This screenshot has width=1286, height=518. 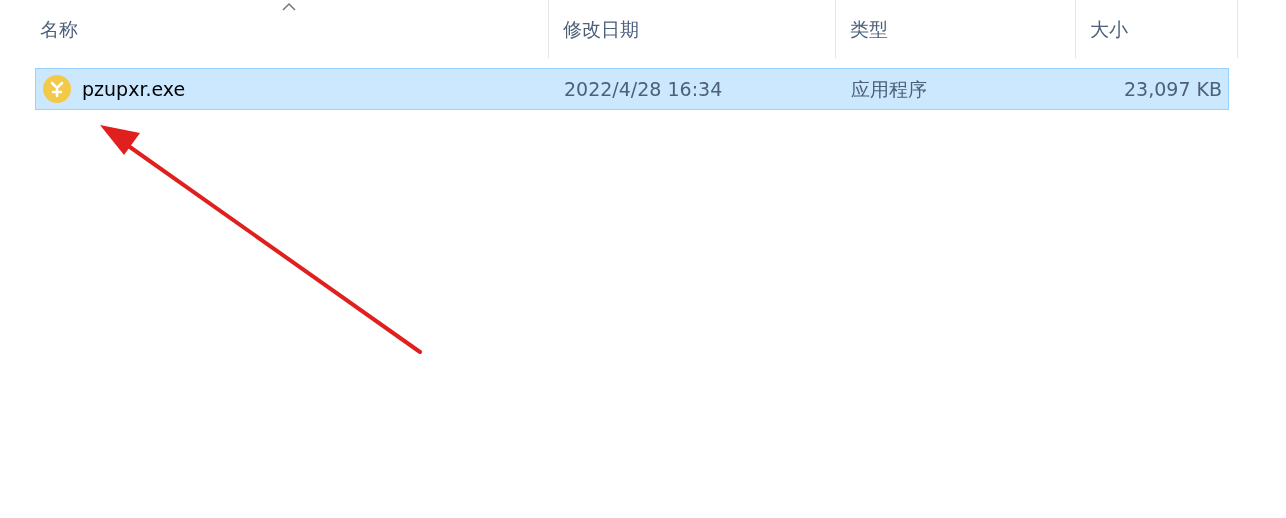 I want to click on column-header: 类型, so click(x=956, y=29).